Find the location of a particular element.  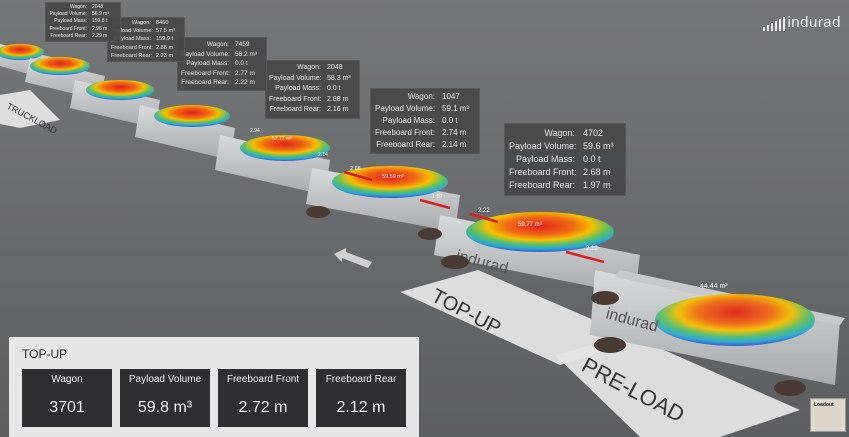

brand-logo: indurad is located at coordinates (802, 22).